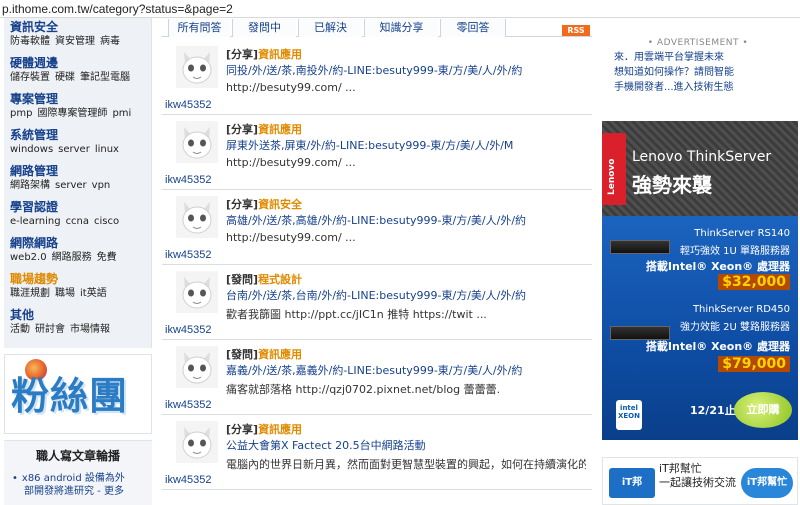 This screenshot has height=505, width=800. What do you see at coordinates (80, 207) in the screenshot?
I see `category-title: 學習認證` at bounding box center [80, 207].